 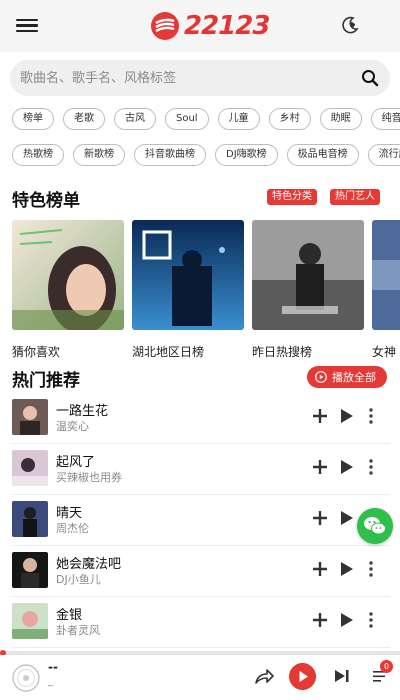 I want to click on now-playing-artist: _, so click(x=50, y=681).